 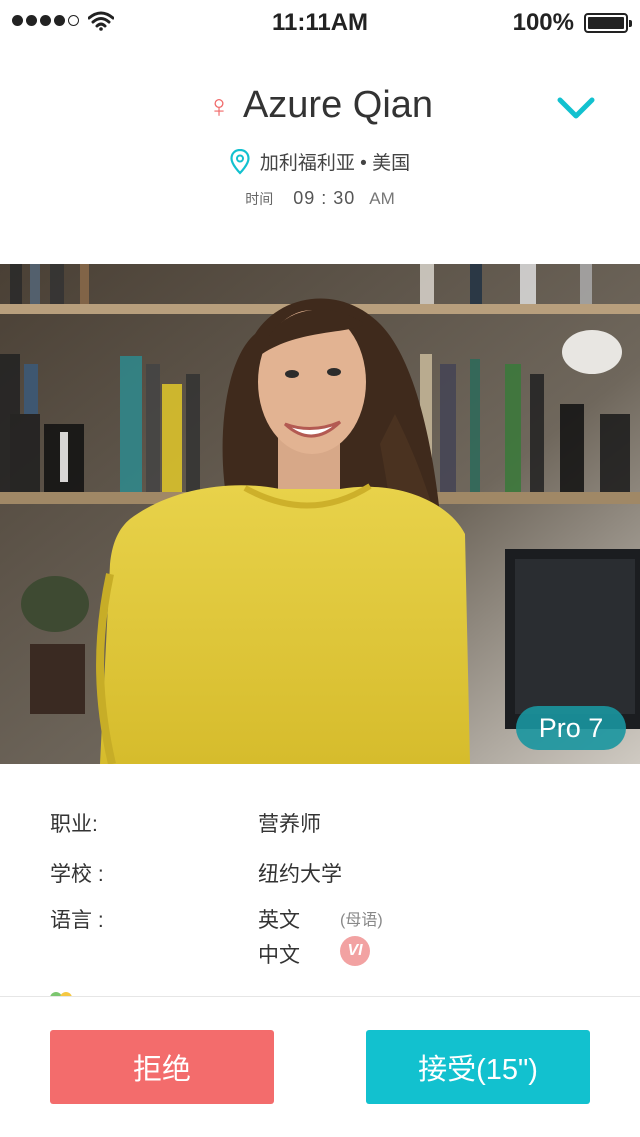 What do you see at coordinates (77, 920) in the screenshot?
I see `language-label: 语言 :` at bounding box center [77, 920].